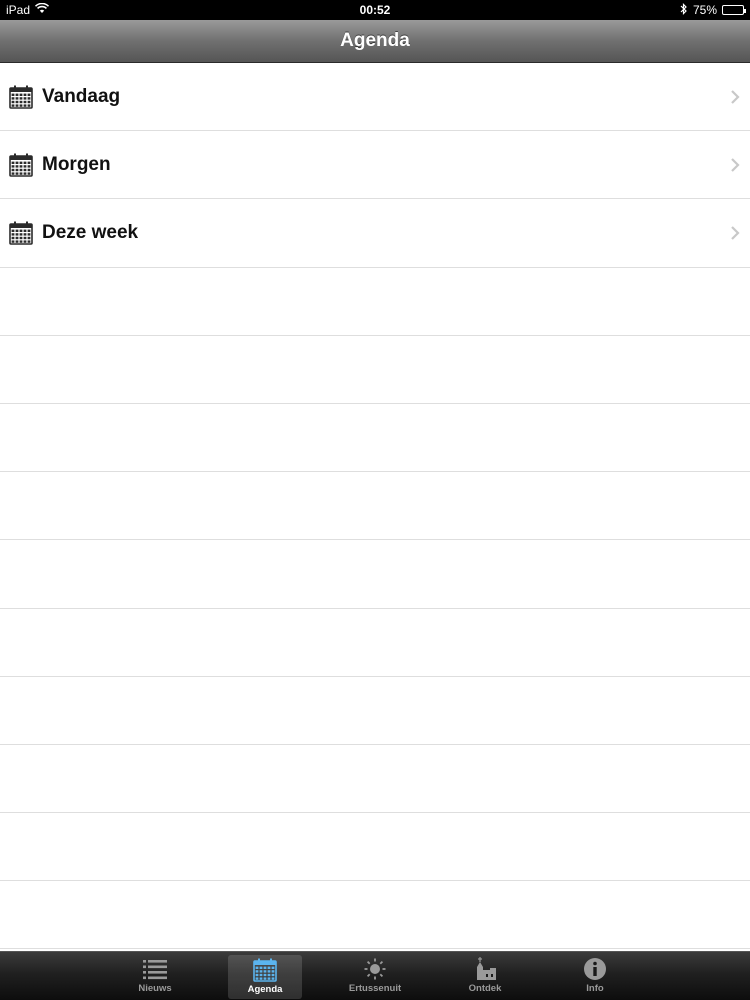 This screenshot has width=750, height=1000. What do you see at coordinates (684, 10) in the screenshot?
I see `bluetooth-icon` at bounding box center [684, 10].